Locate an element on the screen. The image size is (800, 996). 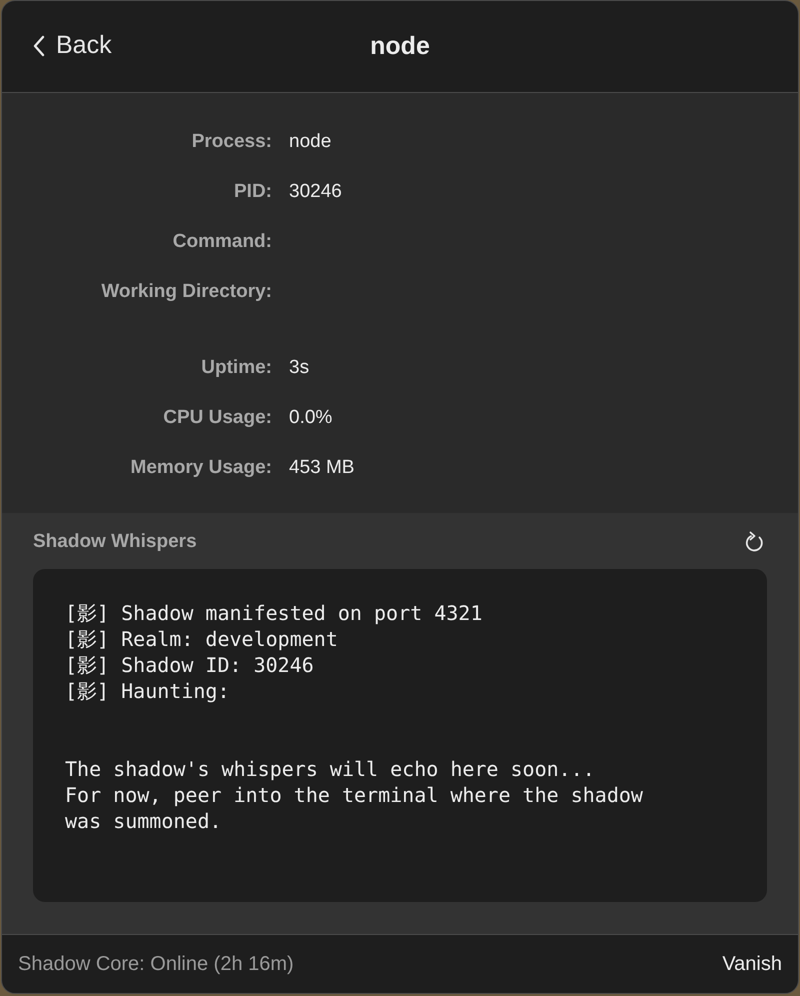
field-value: 30246 is located at coordinates (315, 192).